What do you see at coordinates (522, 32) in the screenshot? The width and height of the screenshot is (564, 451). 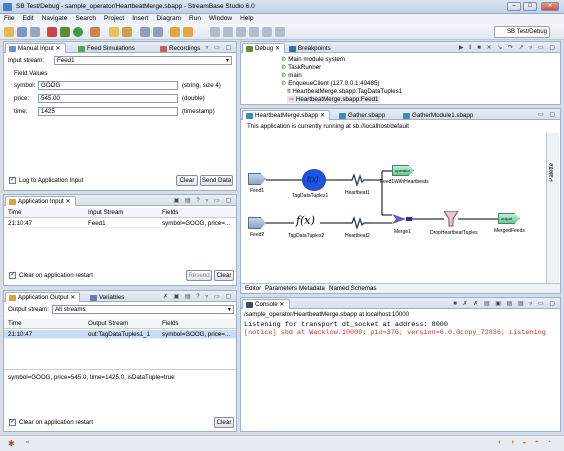 I see `perspective-button: SB Test/Debug` at bounding box center [522, 32].